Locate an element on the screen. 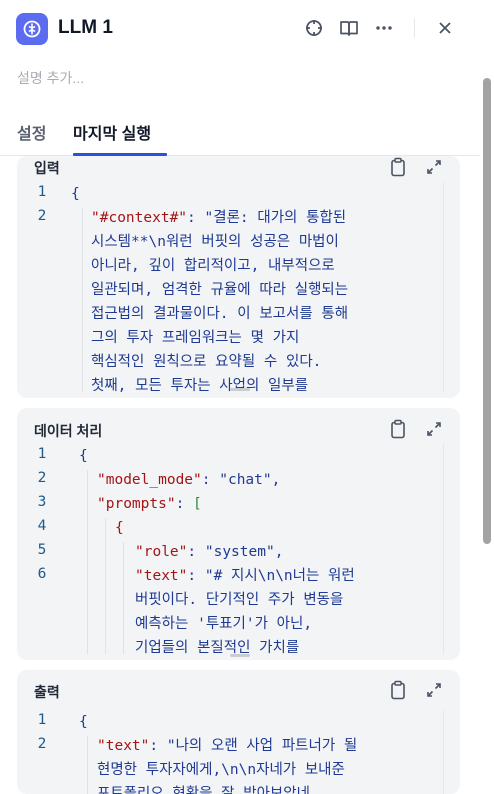  code-line: 포트폴리오 현황을 잘 받아보았네. is located at coordinates (208, 790).